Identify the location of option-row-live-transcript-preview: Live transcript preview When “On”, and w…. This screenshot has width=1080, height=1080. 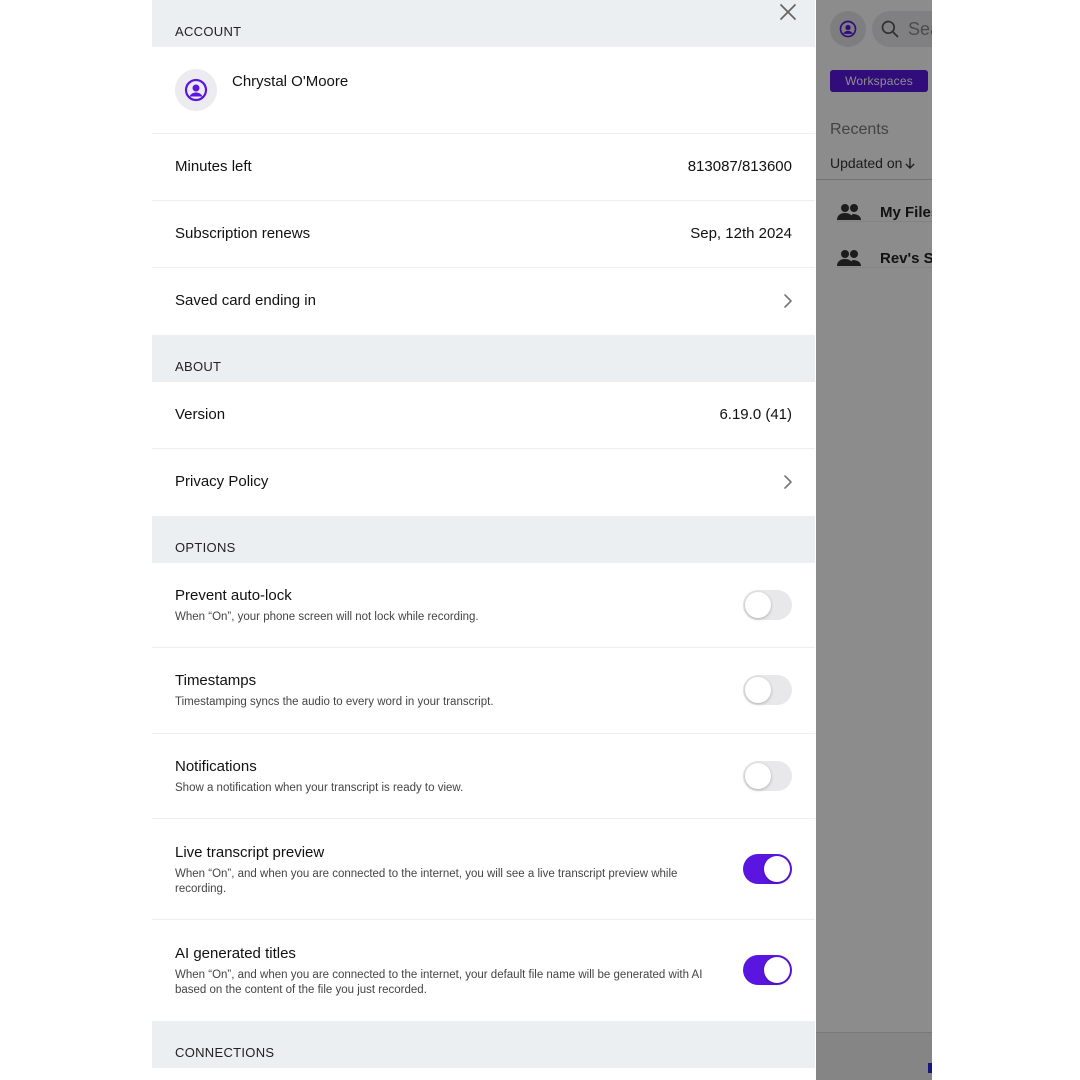
(483, 869).